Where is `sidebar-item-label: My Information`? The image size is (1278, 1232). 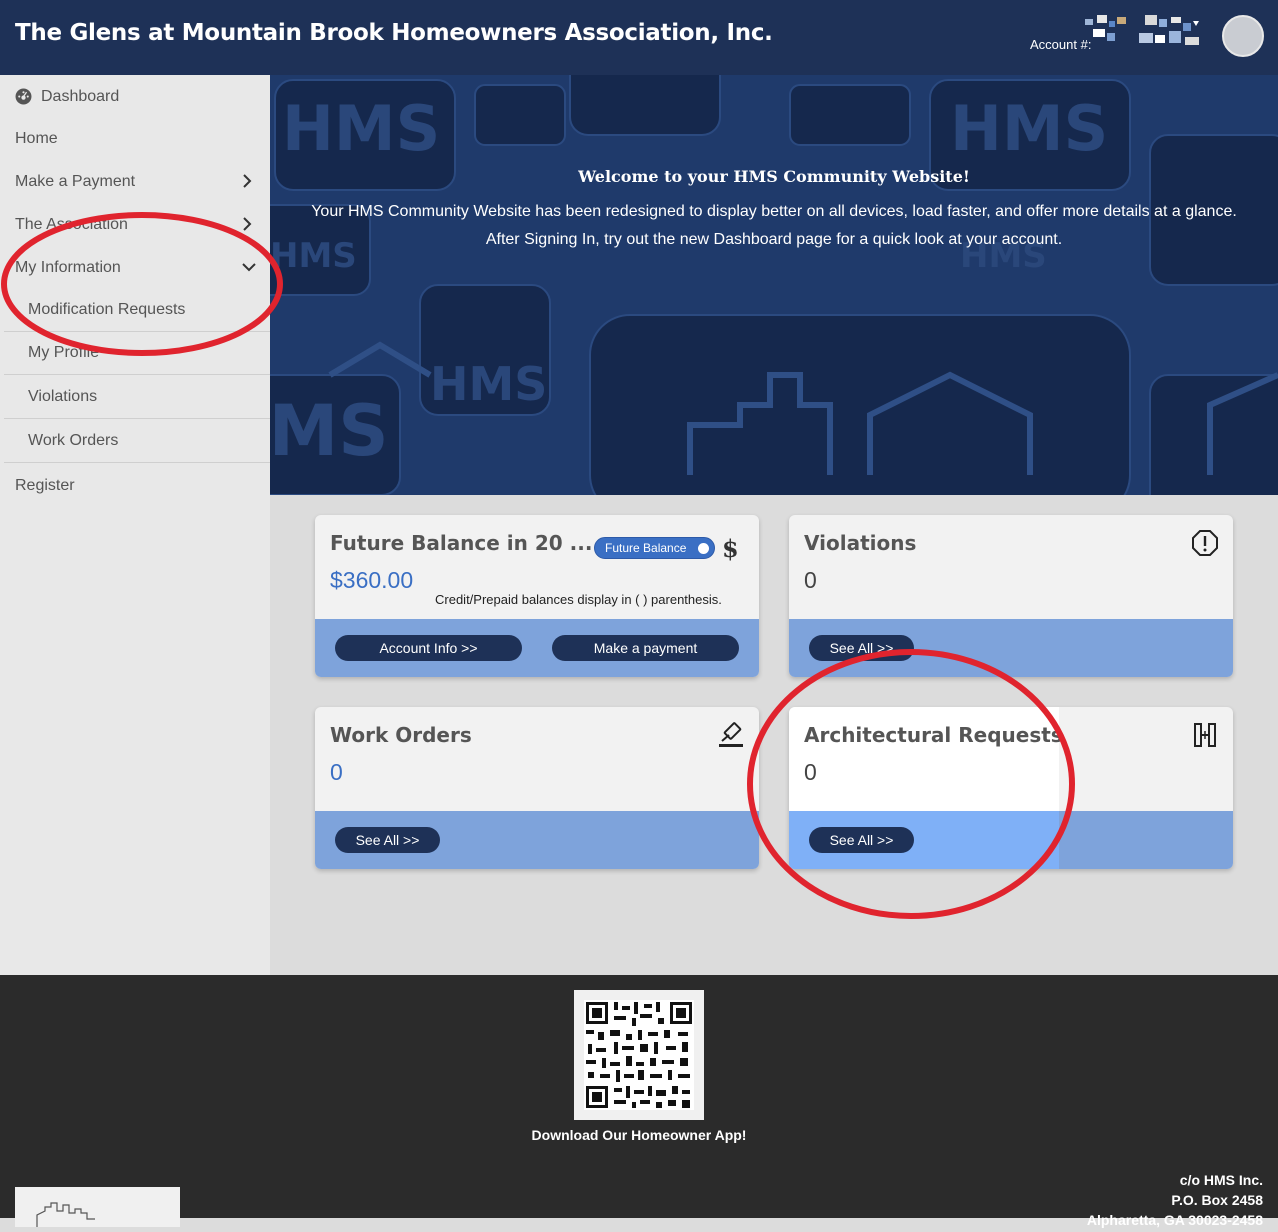 sidebar-item-label: My Information is located at coordinates (68, 267).